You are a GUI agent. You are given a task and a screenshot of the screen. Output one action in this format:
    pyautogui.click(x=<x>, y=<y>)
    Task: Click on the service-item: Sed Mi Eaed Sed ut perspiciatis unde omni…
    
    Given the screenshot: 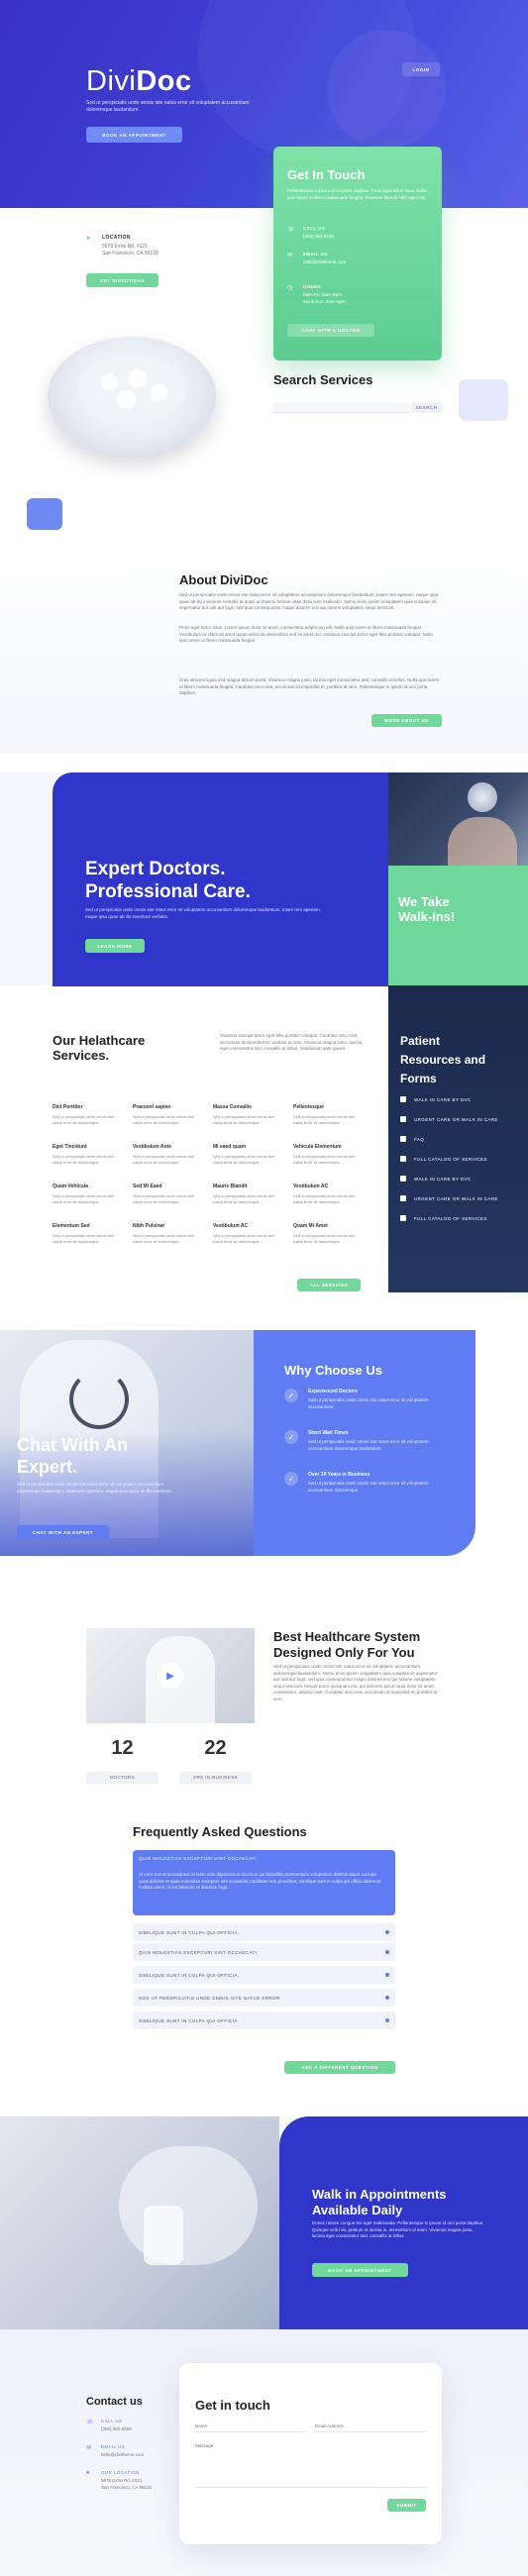 What is the action you would take?
    pyautogui.click(x=168, y=1194)
    